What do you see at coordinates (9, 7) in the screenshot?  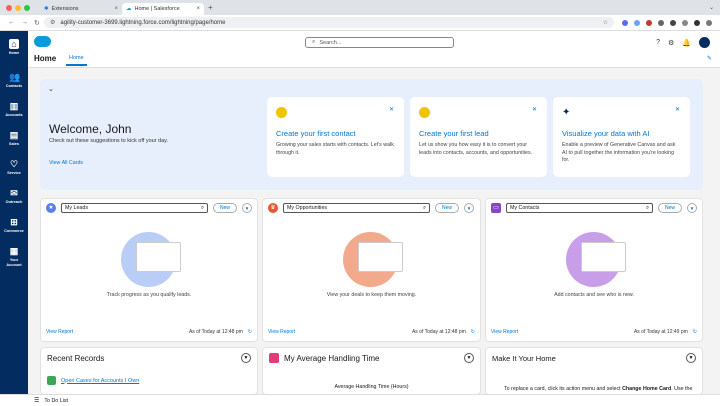 I see `close-window-button` at bounding box center [9, 7].